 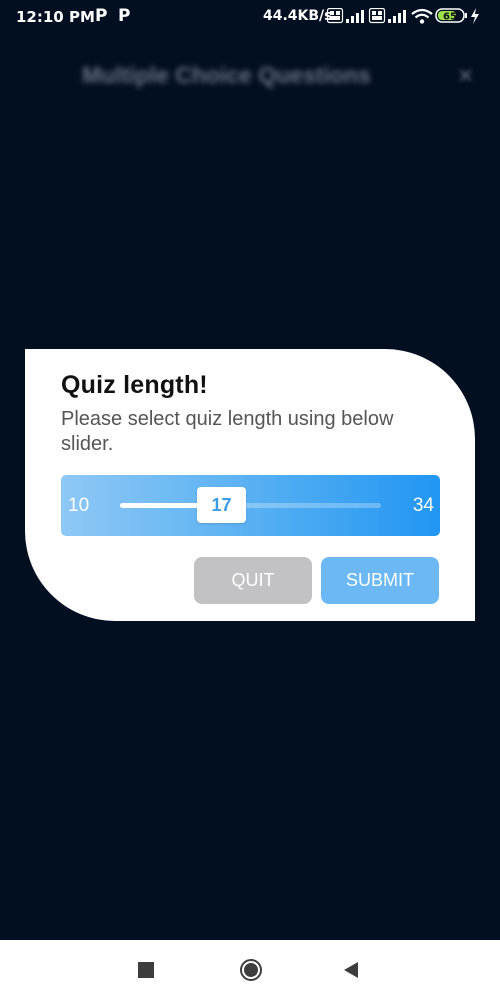 I want to click on slider-track, so click(x=250, y=505).